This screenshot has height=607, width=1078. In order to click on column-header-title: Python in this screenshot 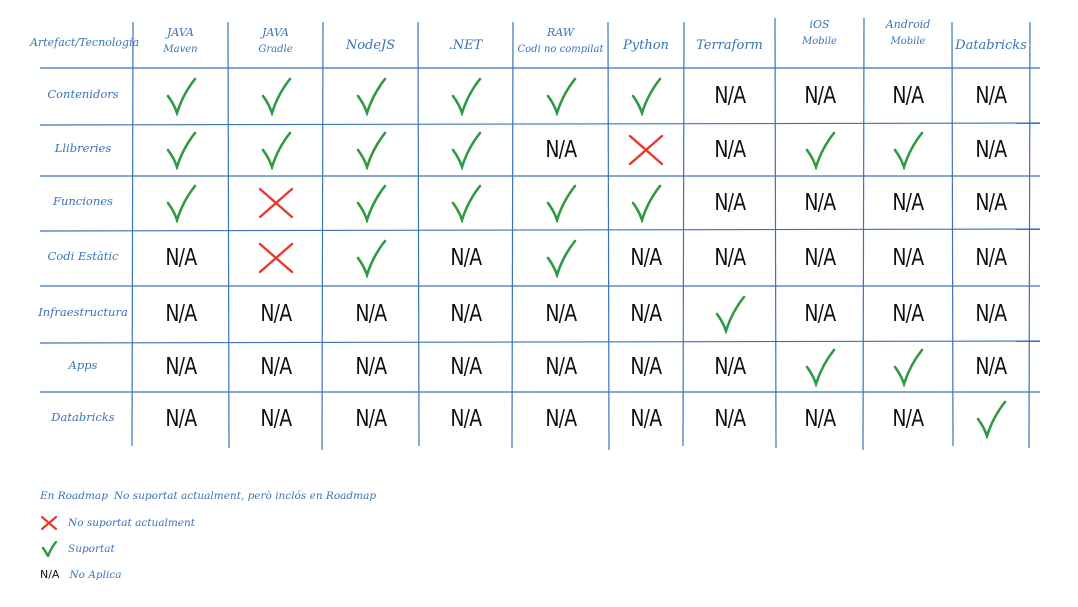, I will do `click(646, 45)`.